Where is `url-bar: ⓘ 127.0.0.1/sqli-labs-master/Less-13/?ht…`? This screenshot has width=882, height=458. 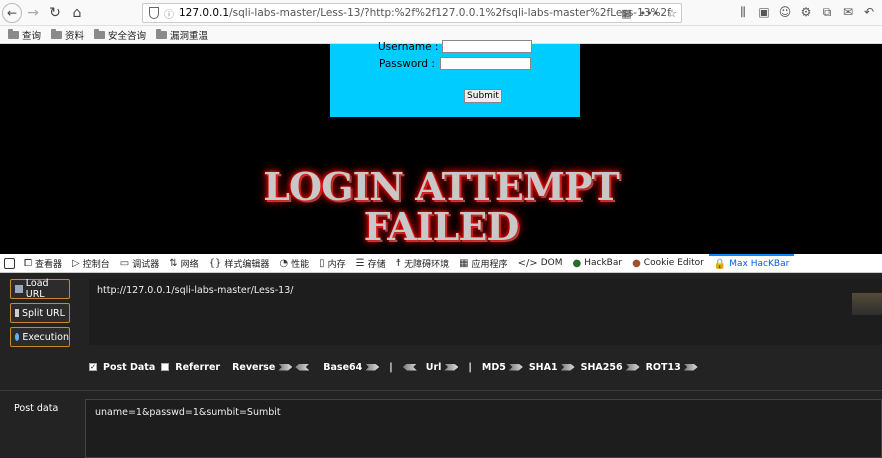 url-bar: ⓘ 127.0.0.1/sqli-labs-master/Less-13/?ht… is located at coordinates (412, 13).